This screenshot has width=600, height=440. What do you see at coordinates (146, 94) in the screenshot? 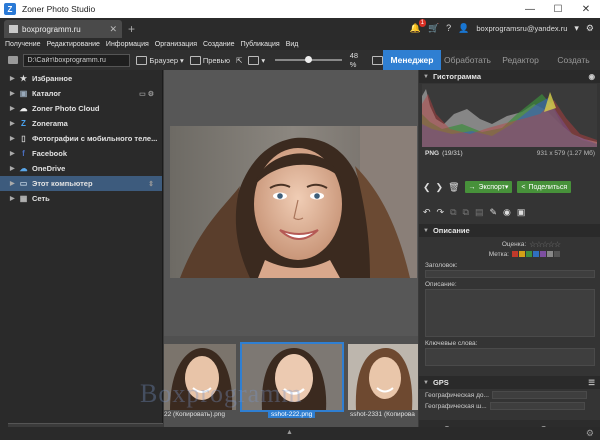
I see `catalog-settings-icon: ▭ ⚙` at bounding box center [146, 94].